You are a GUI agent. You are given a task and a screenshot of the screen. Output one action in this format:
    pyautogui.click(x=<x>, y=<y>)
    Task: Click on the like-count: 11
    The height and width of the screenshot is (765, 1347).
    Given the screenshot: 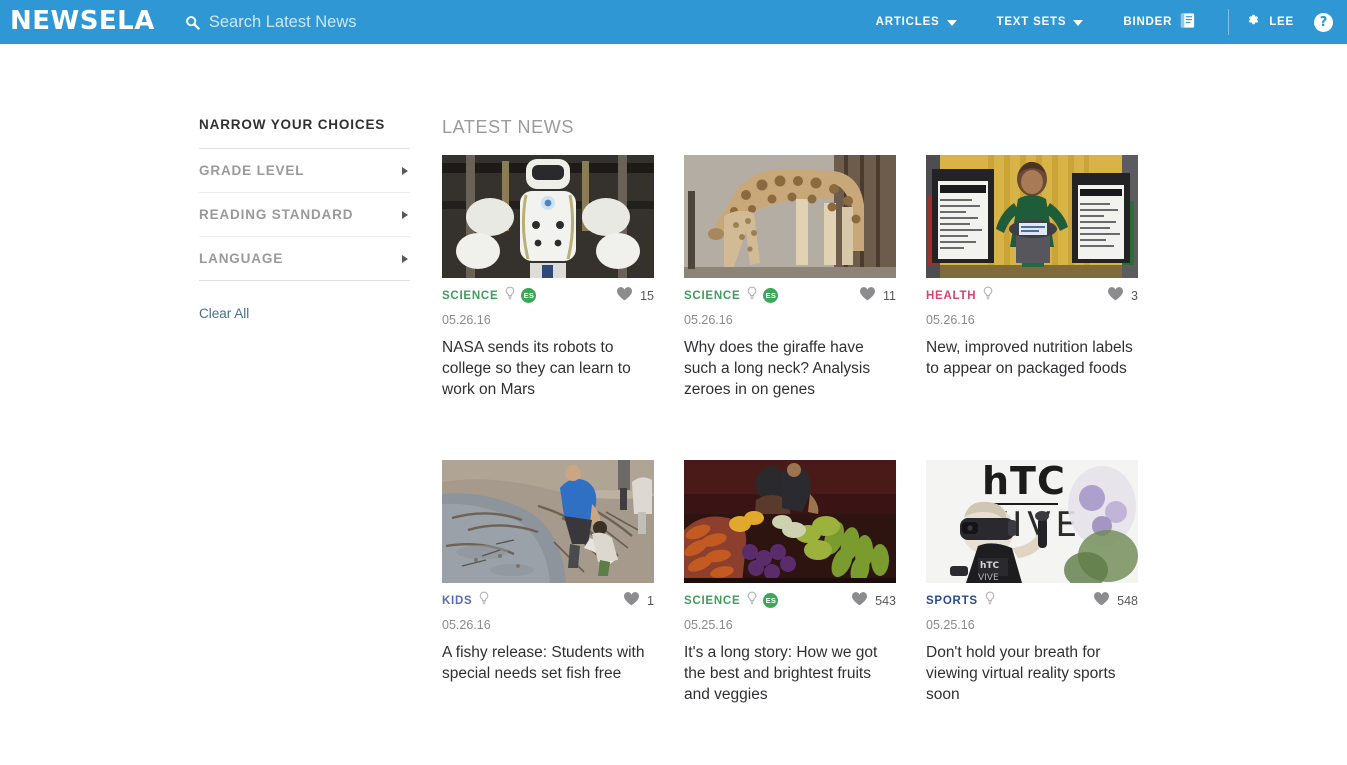 What is the action you would take?
    pyautogui.click(x=889, y=295)
    